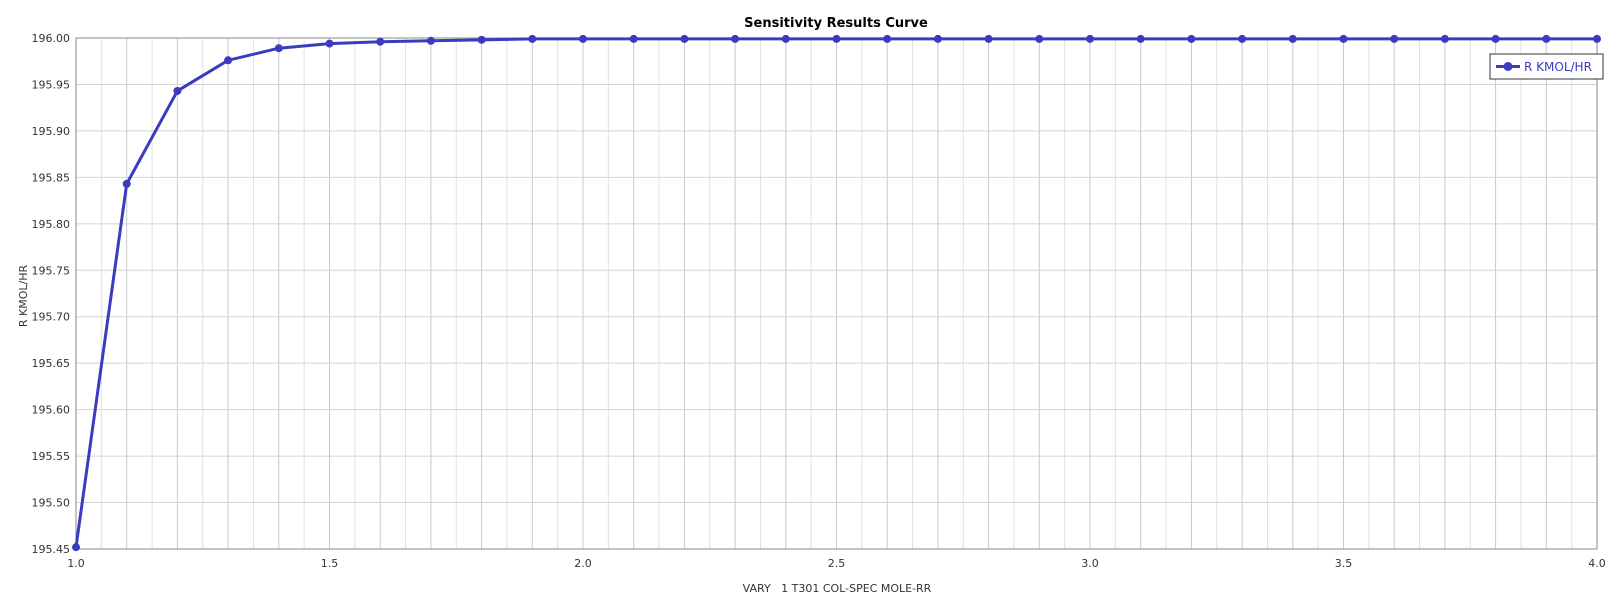  What do you see at coordinates (1597, 563) in the screenshot?
I see `x-tick-label: 4.0` at bounding box center [1597, 563].